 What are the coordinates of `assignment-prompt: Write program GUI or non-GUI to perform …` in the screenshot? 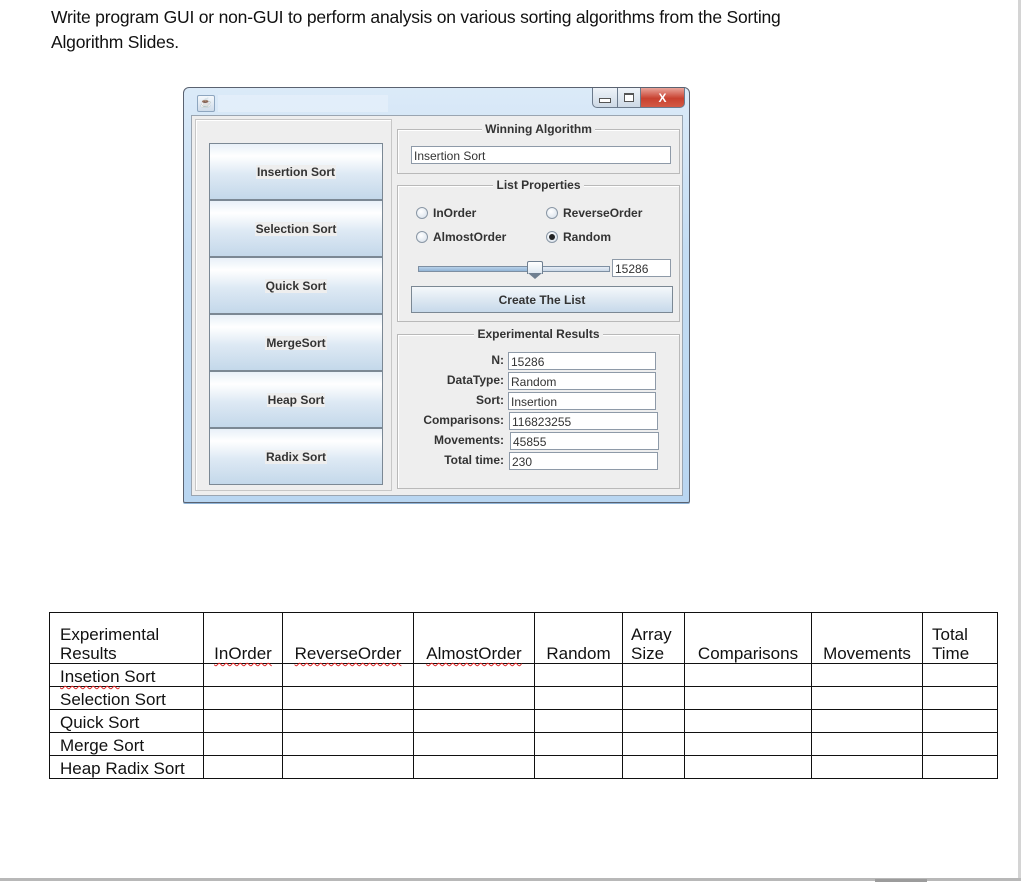 It's located at (461, 30).